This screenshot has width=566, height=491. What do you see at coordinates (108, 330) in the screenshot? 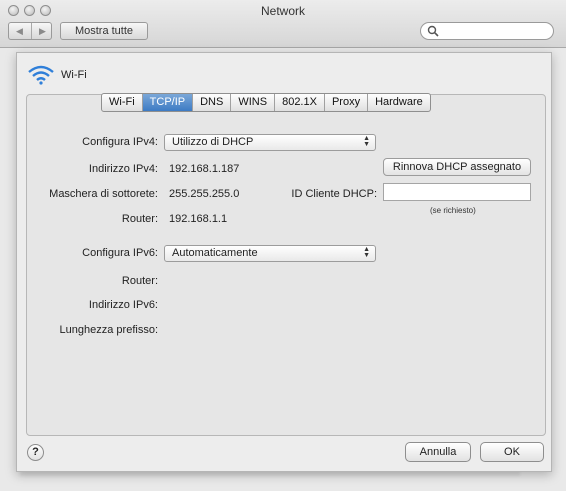
I see `prefix-length-label: Lunghezza prefisso:` at bounding box center [108, 330].